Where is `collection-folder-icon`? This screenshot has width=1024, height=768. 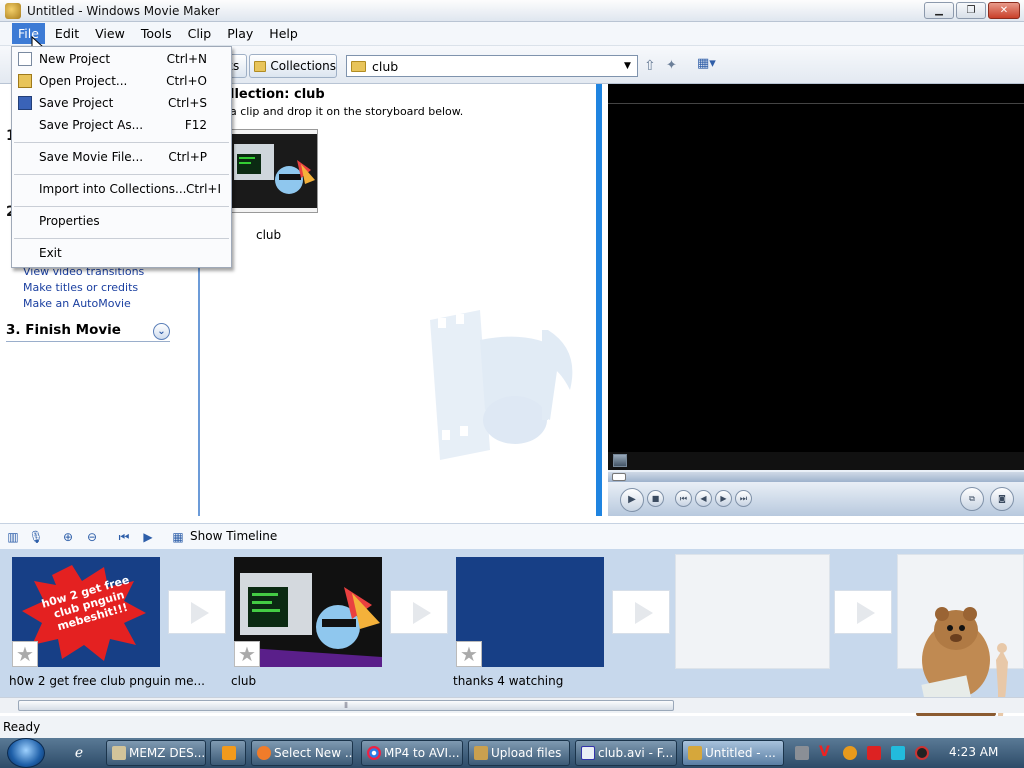 collection-folder-icon is located at coordinates (358, 66).